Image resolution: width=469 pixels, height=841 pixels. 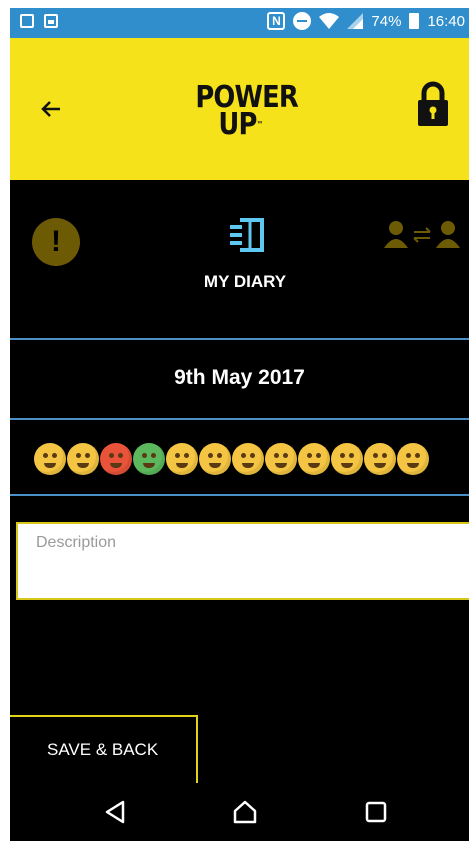 I want to click on status-bar: N 74% 16:40, so click(x=239, y=23).